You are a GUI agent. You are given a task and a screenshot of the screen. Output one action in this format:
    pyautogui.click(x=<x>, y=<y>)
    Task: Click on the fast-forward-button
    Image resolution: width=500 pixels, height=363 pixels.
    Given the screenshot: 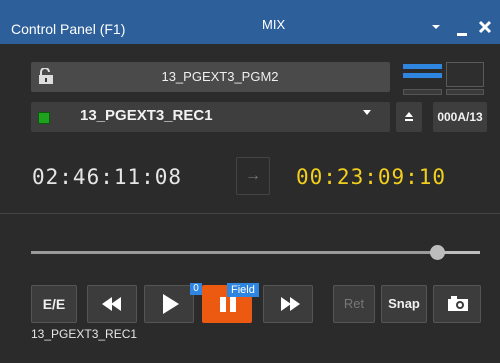 What is the action you would take?
    pyautogui.click(x=288, y=304)
    